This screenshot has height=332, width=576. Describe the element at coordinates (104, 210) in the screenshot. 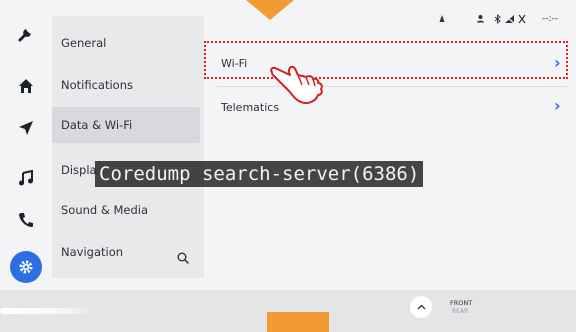

I see `menu-item-sound-media: Sound & Media` at that location.